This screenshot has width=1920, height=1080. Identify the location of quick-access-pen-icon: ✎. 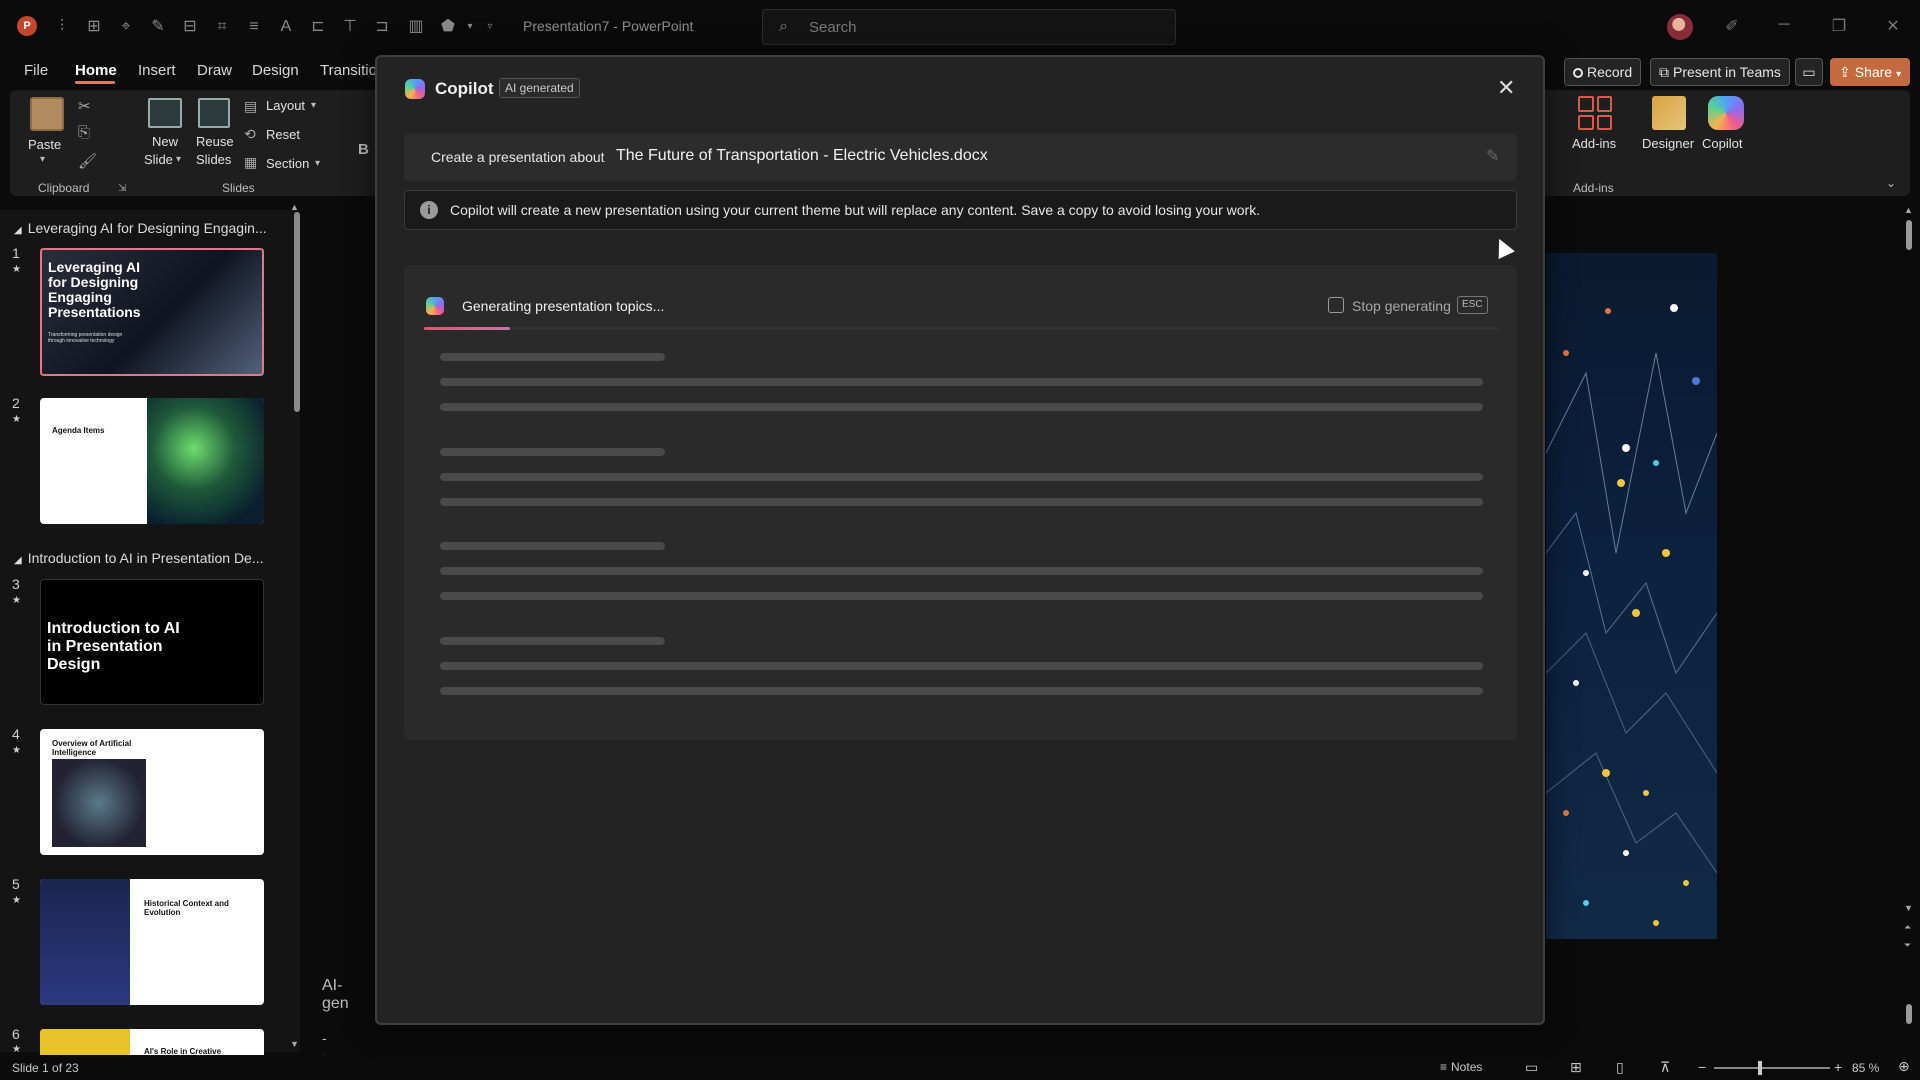
(158, 27).